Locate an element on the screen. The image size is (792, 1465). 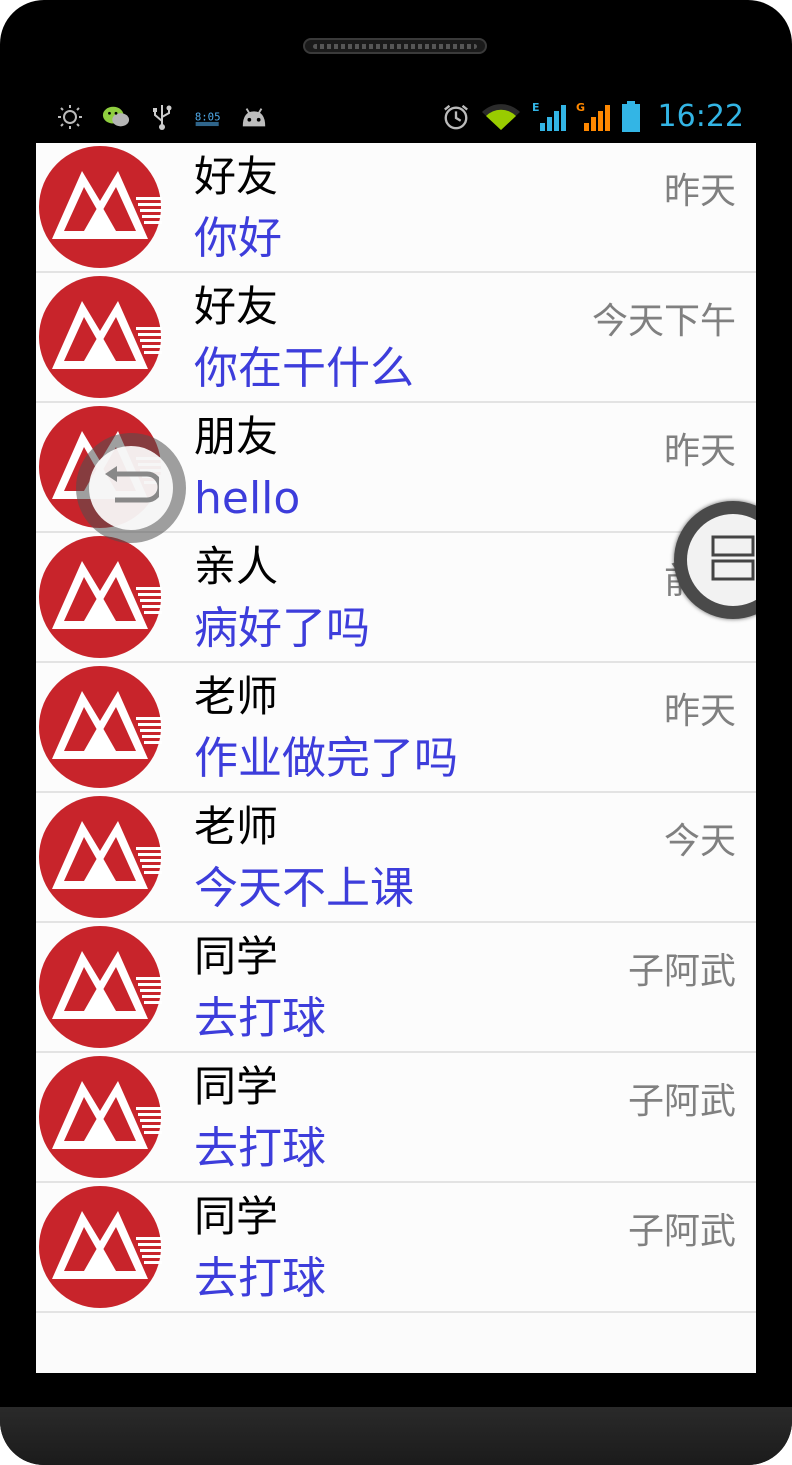
wechat-icon is located at coordinates (116, 117).